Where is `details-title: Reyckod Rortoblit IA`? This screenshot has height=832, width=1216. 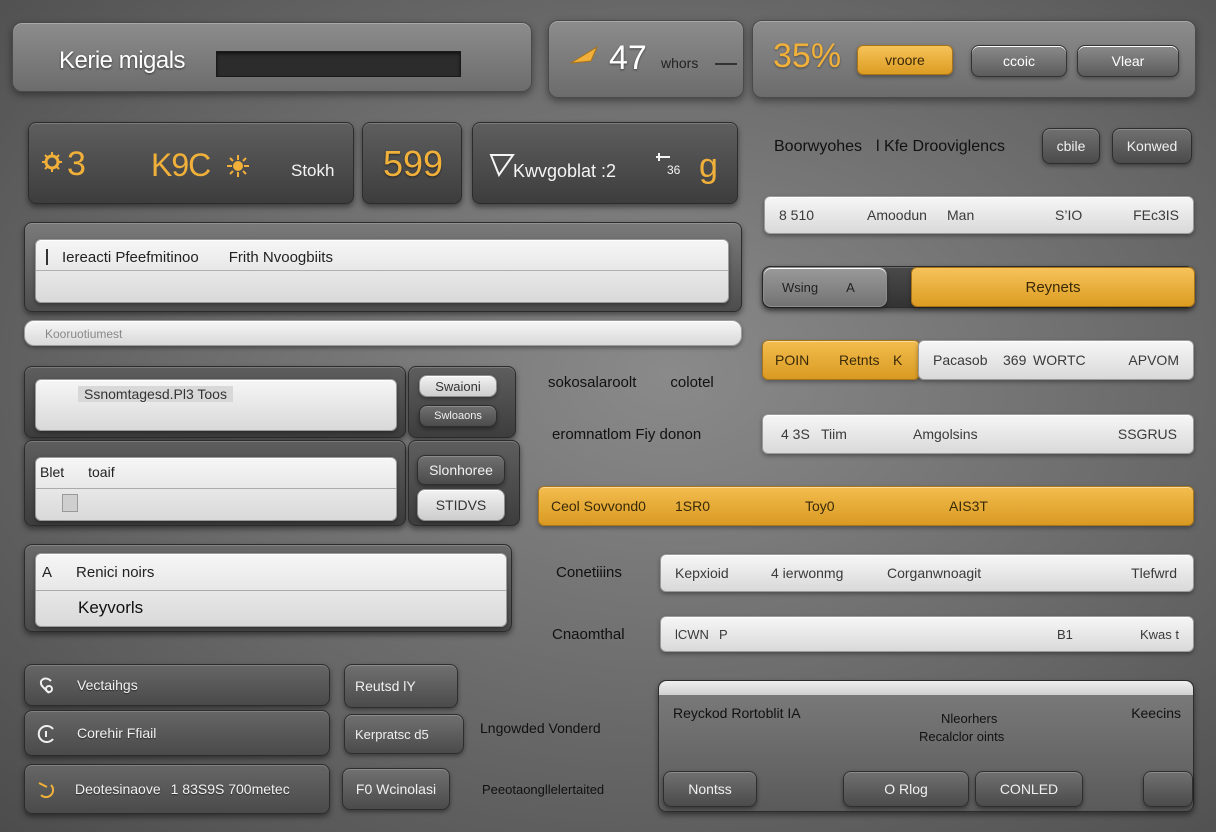
details-title: Reyckod Rortoblit IA is located at coordinates (737, 713).